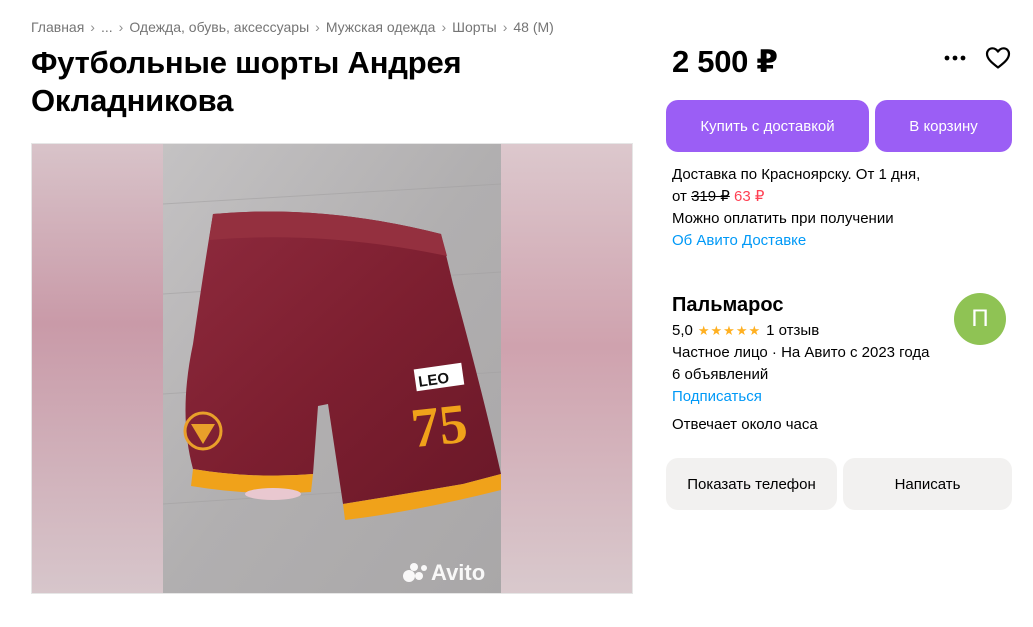 Image resolution: width=1033 pixels, height=627 pixels. What do you see at coordinates (682, 330) in the screenshot?
I see `seller-rating-value: 5,0` at bounding box center [682, 330].